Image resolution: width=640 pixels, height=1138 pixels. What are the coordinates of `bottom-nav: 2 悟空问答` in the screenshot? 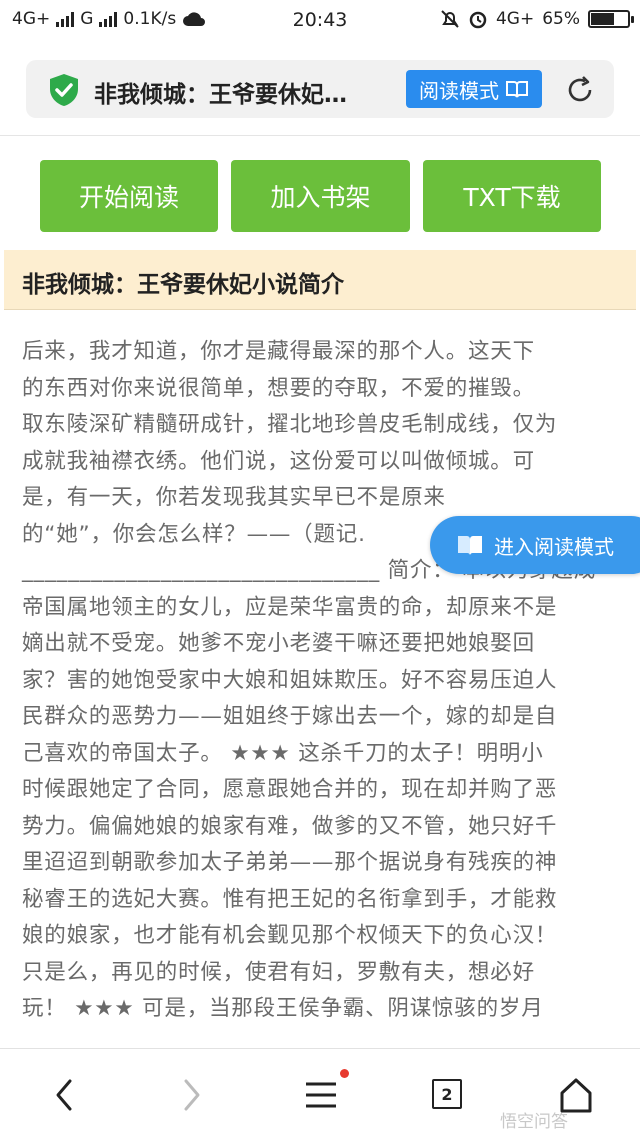 It's located at (320, 1093).